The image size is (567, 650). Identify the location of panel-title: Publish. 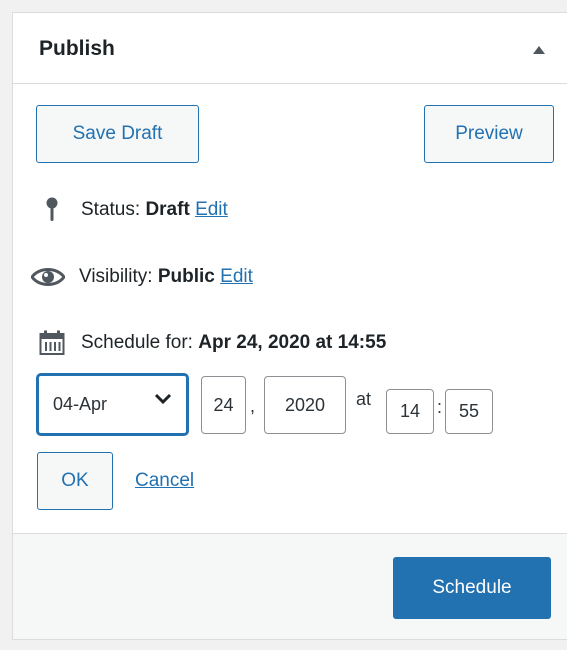
(77, 48).